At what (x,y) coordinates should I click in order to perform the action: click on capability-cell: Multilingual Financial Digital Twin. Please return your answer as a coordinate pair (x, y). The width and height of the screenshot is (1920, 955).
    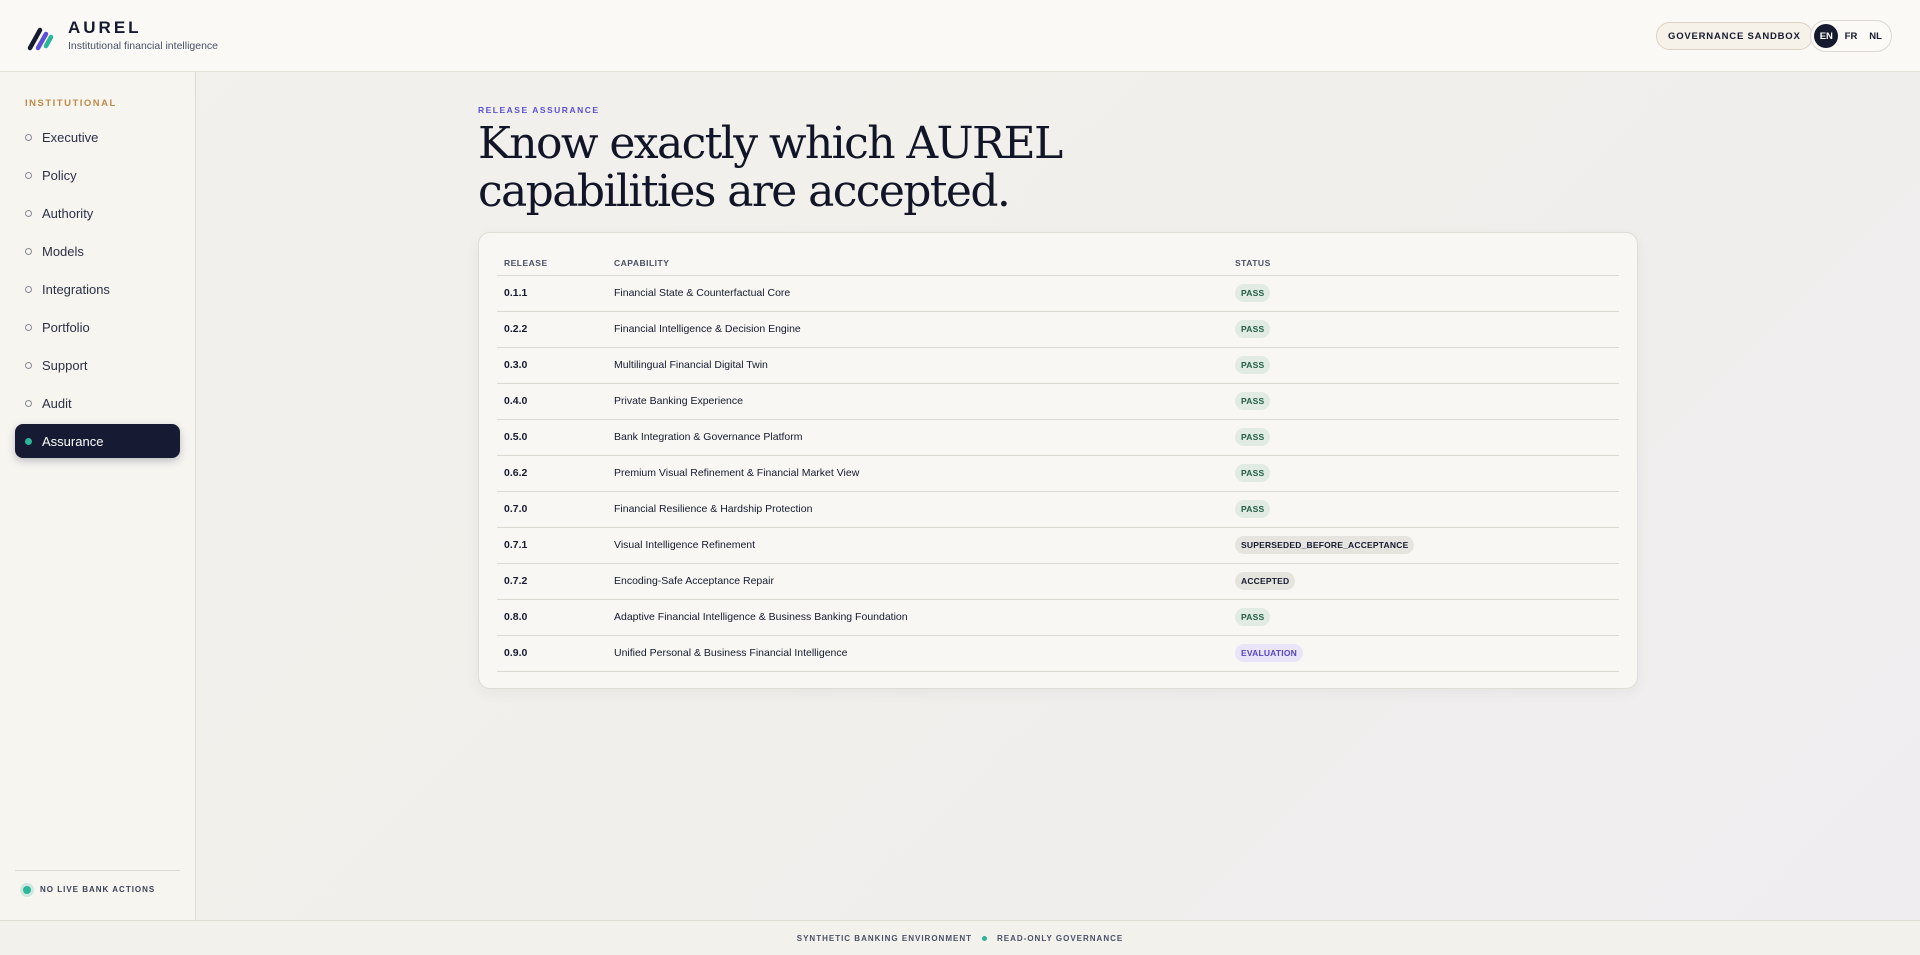
    Looking at the image, I should click on (917, 365).